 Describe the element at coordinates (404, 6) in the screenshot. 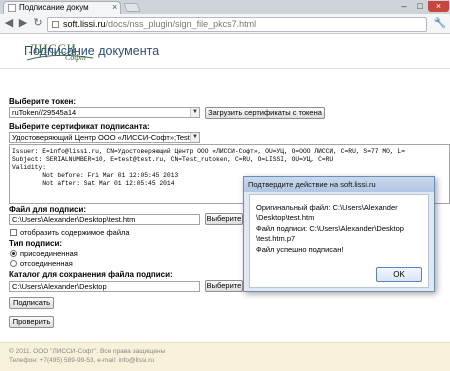

I see `minimize-button: –` at that location.